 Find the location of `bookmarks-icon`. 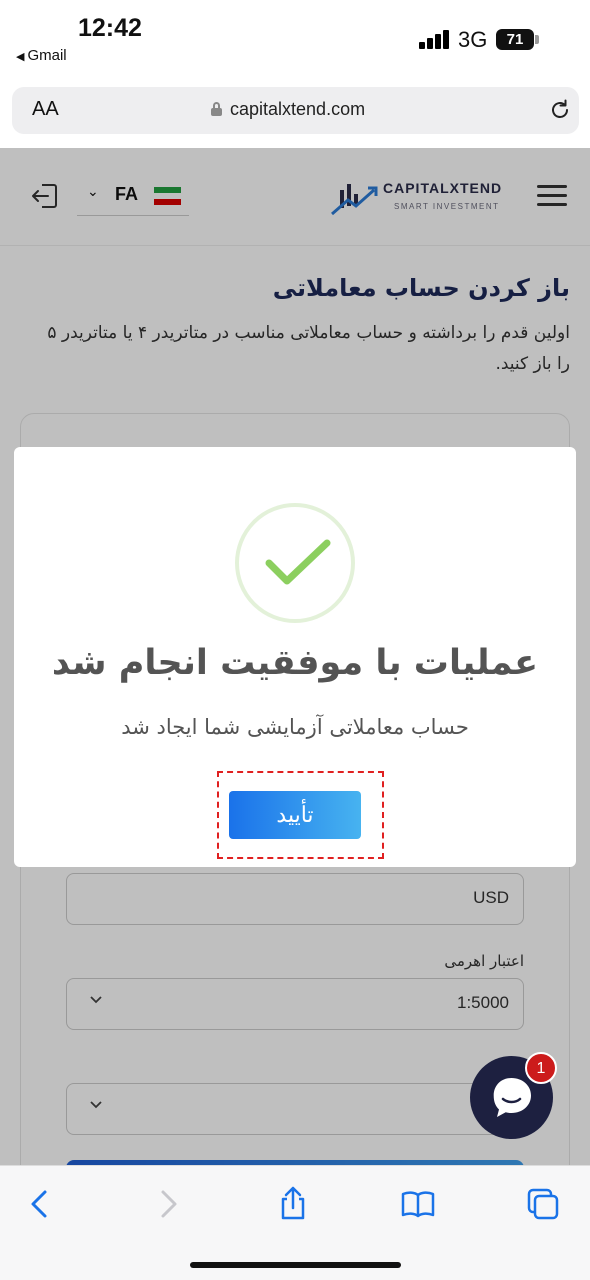

bookmarks-icon is located at coordinates (418, 1204).